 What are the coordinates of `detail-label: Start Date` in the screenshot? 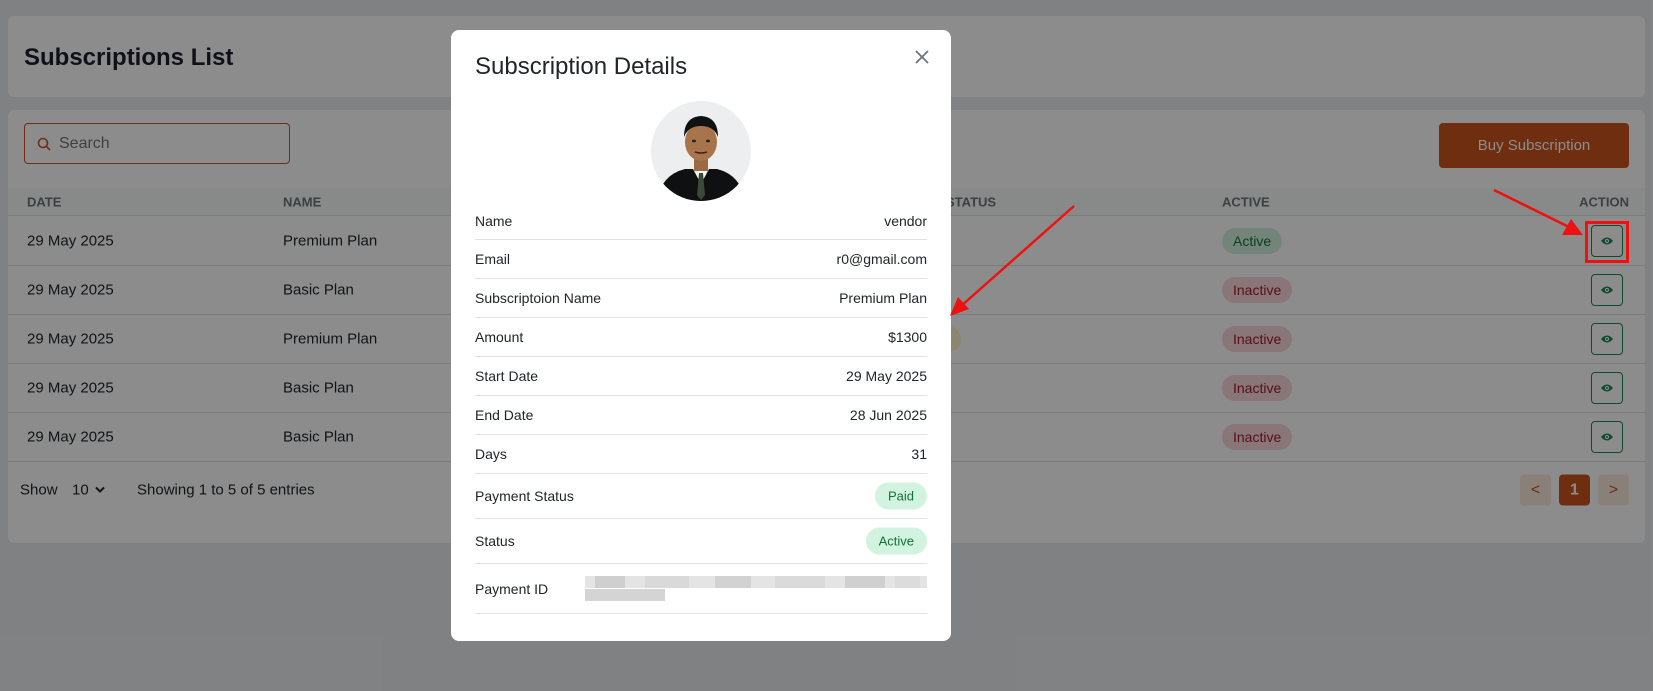 It's located at (507, 376).